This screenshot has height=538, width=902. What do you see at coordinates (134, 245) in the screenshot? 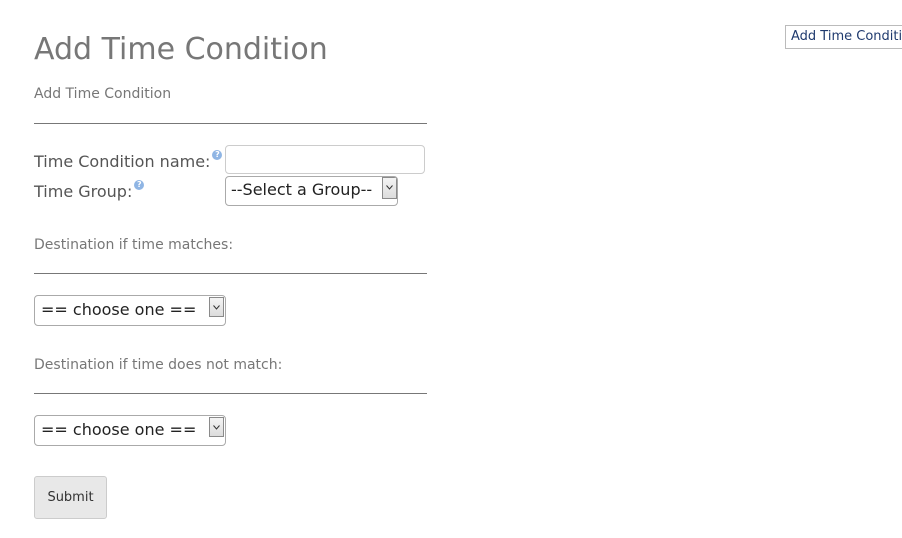
I see `section-label-destination-match: Destination if time matches:` at bounding box center [134, 245].